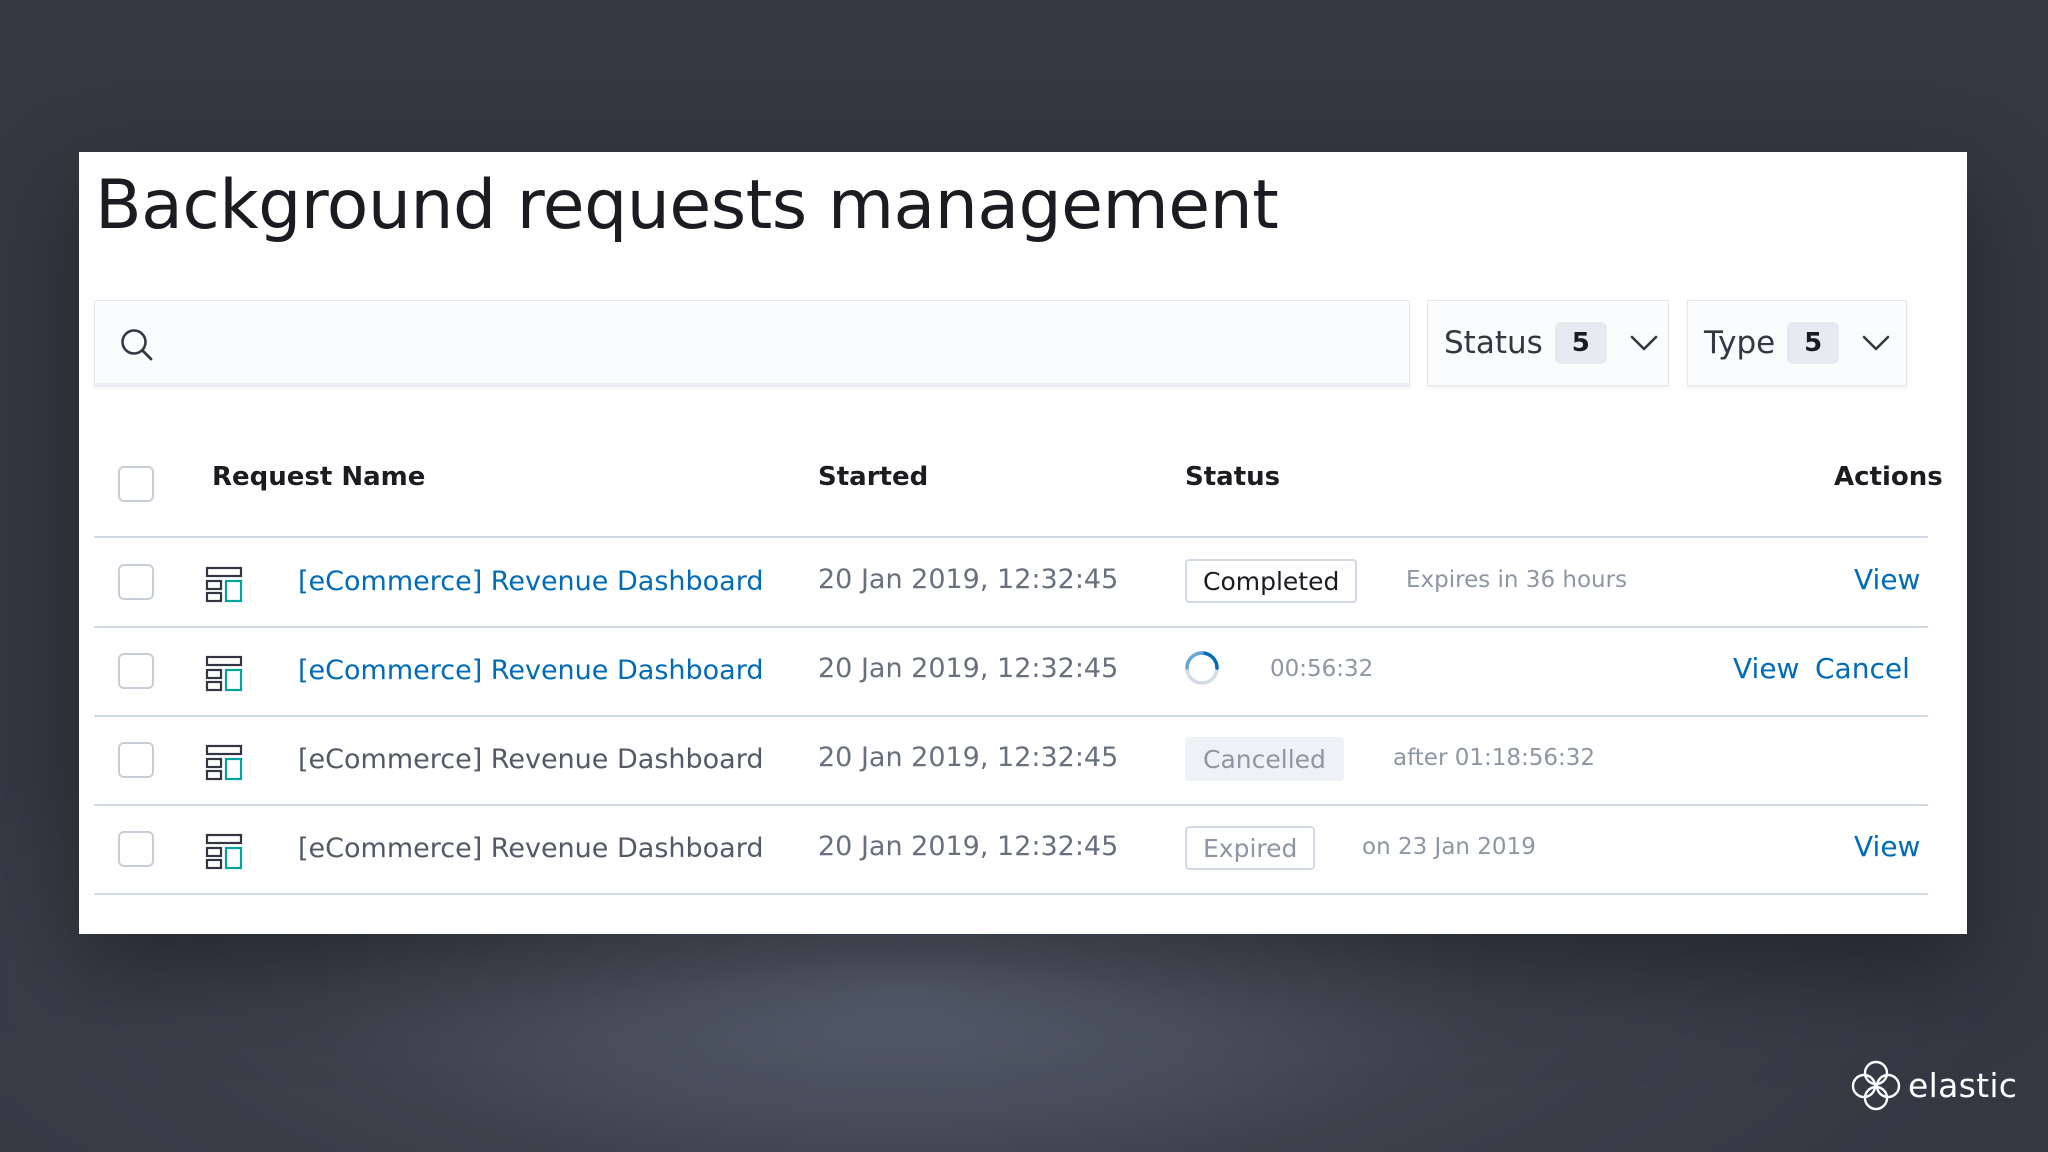 The height and width of the screenshot is (1152, 2048). Describe the element at coordinates (1264, 759) in the screenshot. I see `status-badge-cancelled: Cancelled` at that location.